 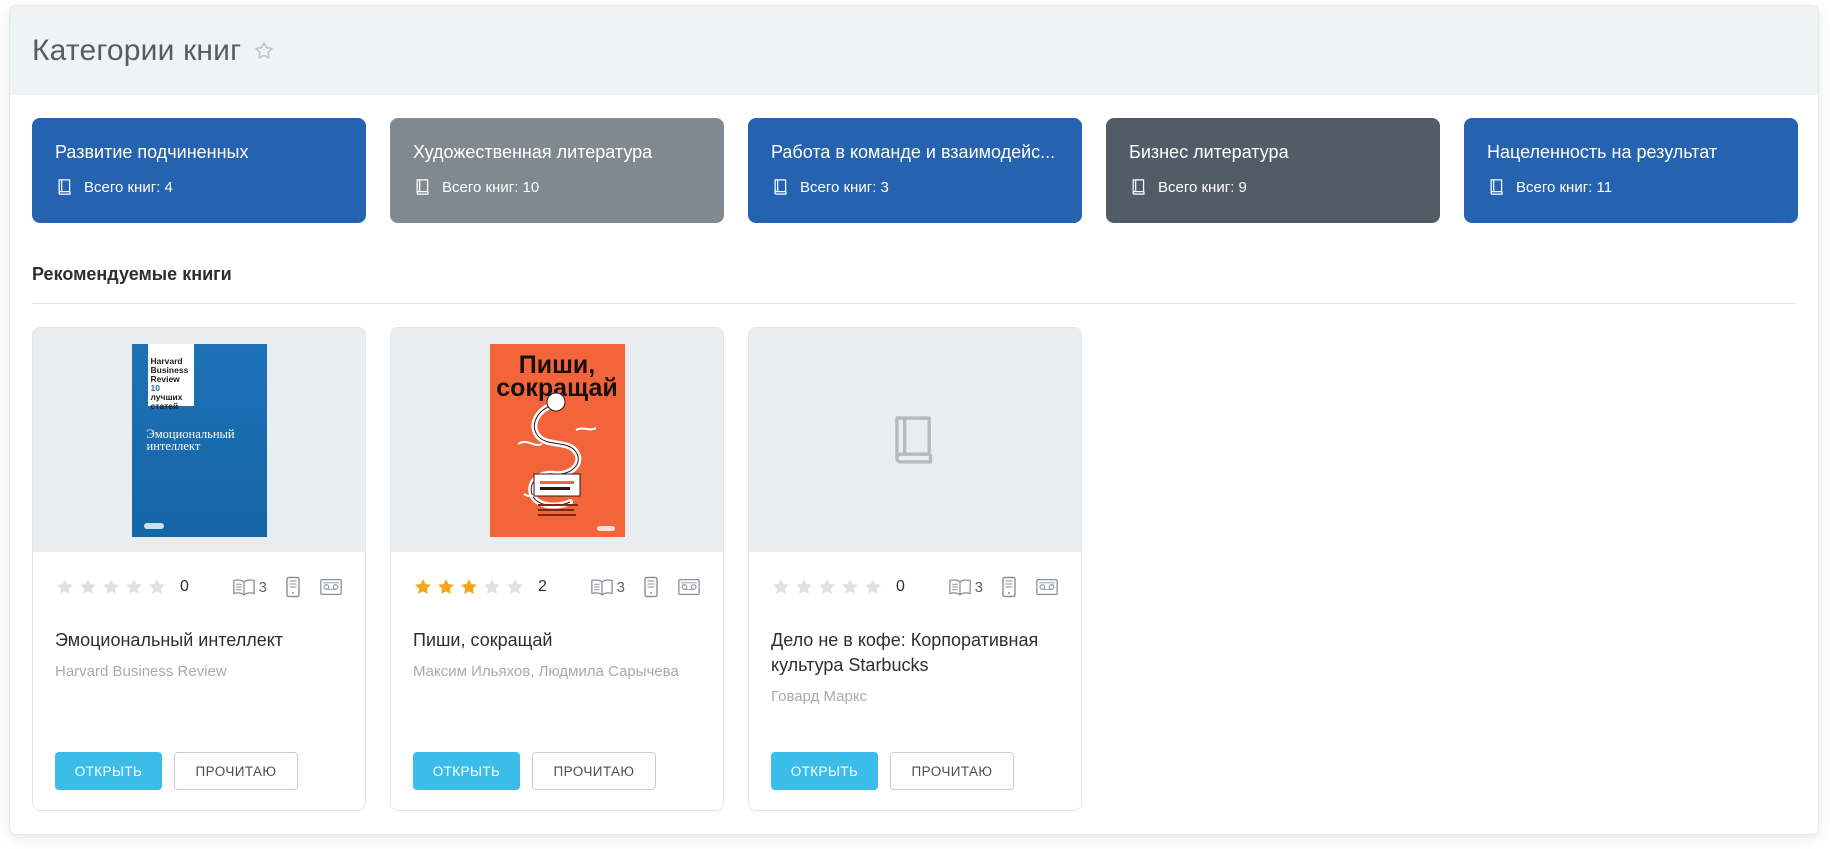 I want to click on page-title: Категории книг, so click(x=137, y=50).